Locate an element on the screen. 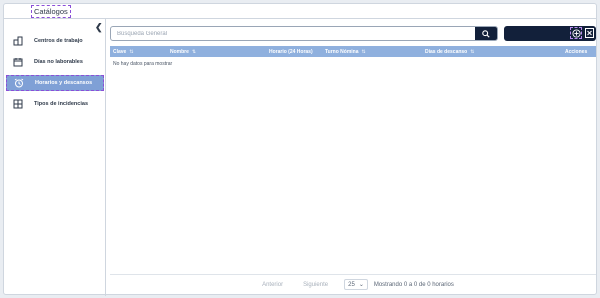 This screenshot has width=600, height=298. add-button is located at coordinates (576, 33).